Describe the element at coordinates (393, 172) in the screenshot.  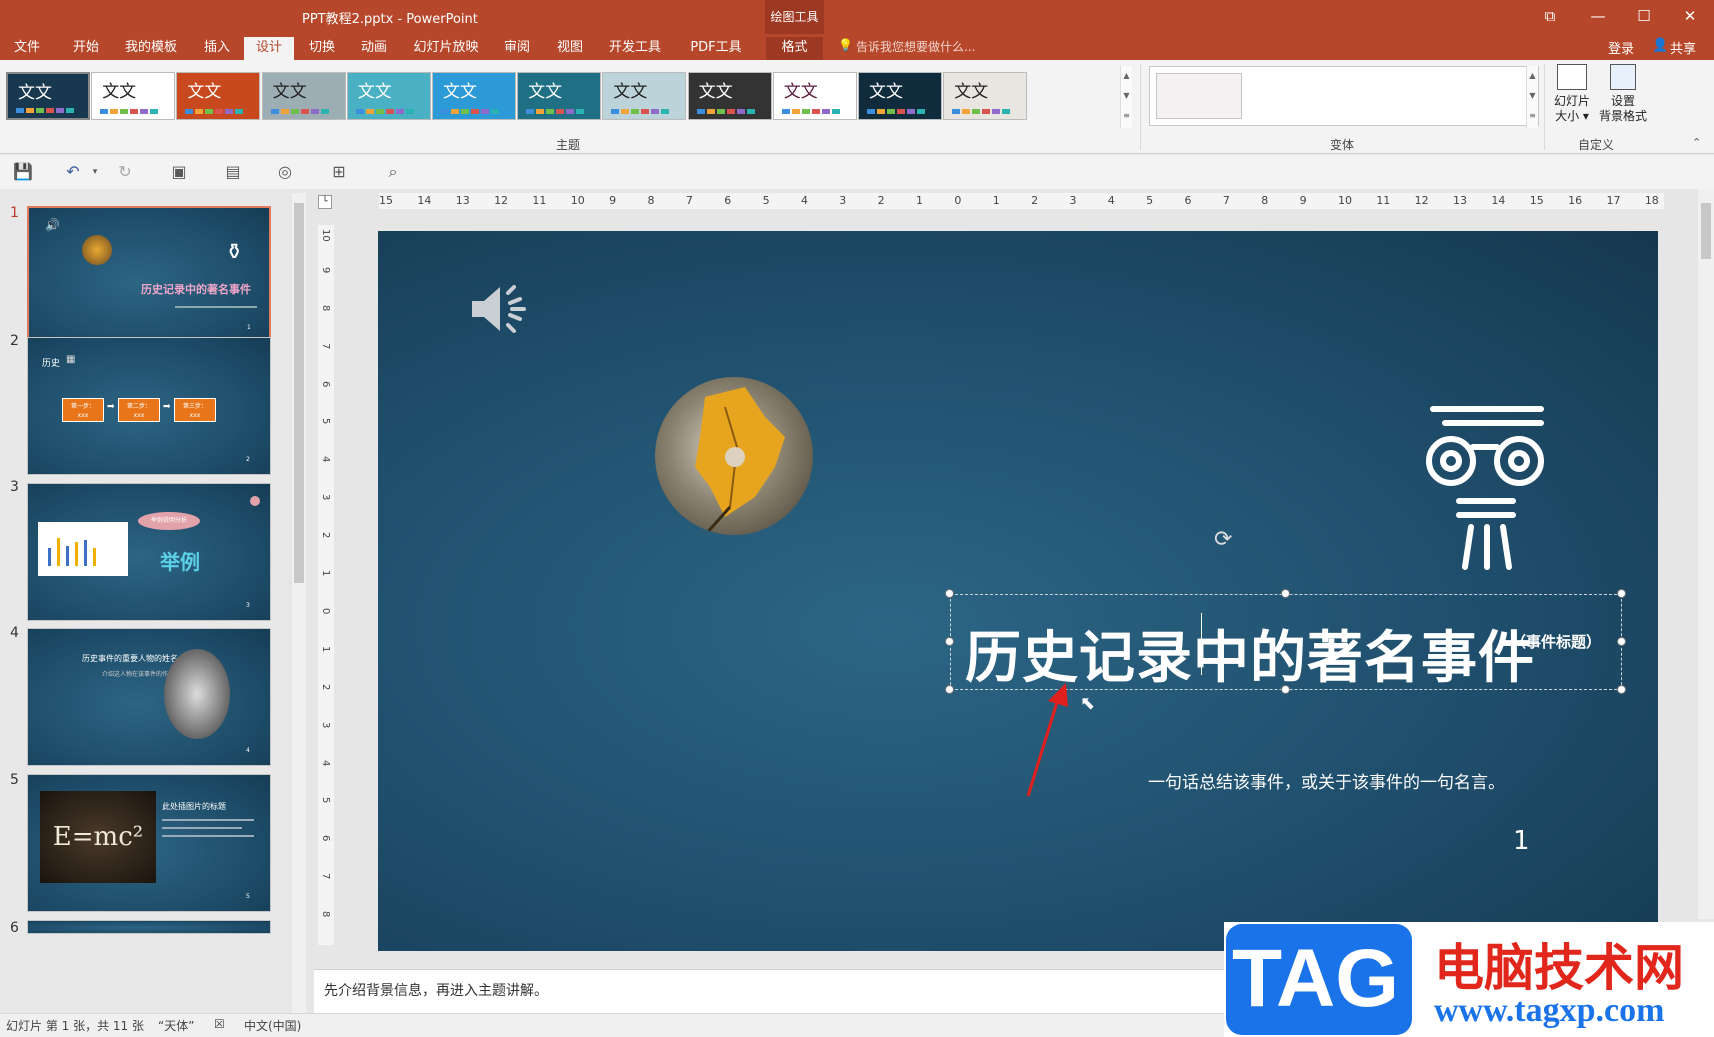
I see `preview-icon: ⌕` at that location.